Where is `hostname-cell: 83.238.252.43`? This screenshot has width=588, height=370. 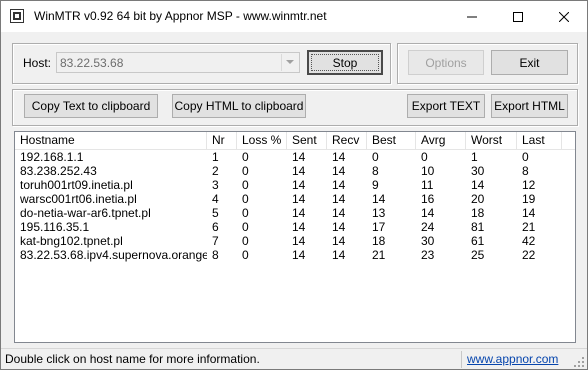 hostname-cell: 83.238.252.43 is located at coordinates (111, 171).